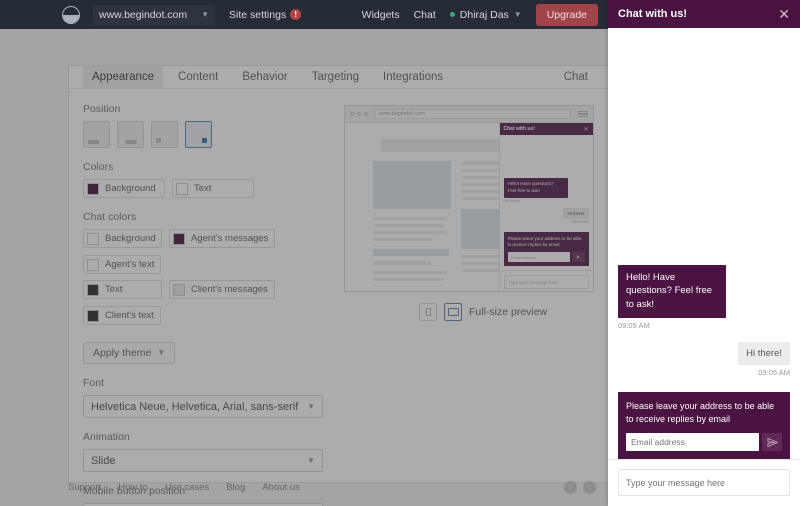 Image resolution: width=800 pixels, height=506 pixels. I want to click on desktop-preview-button, so click(453, 312).